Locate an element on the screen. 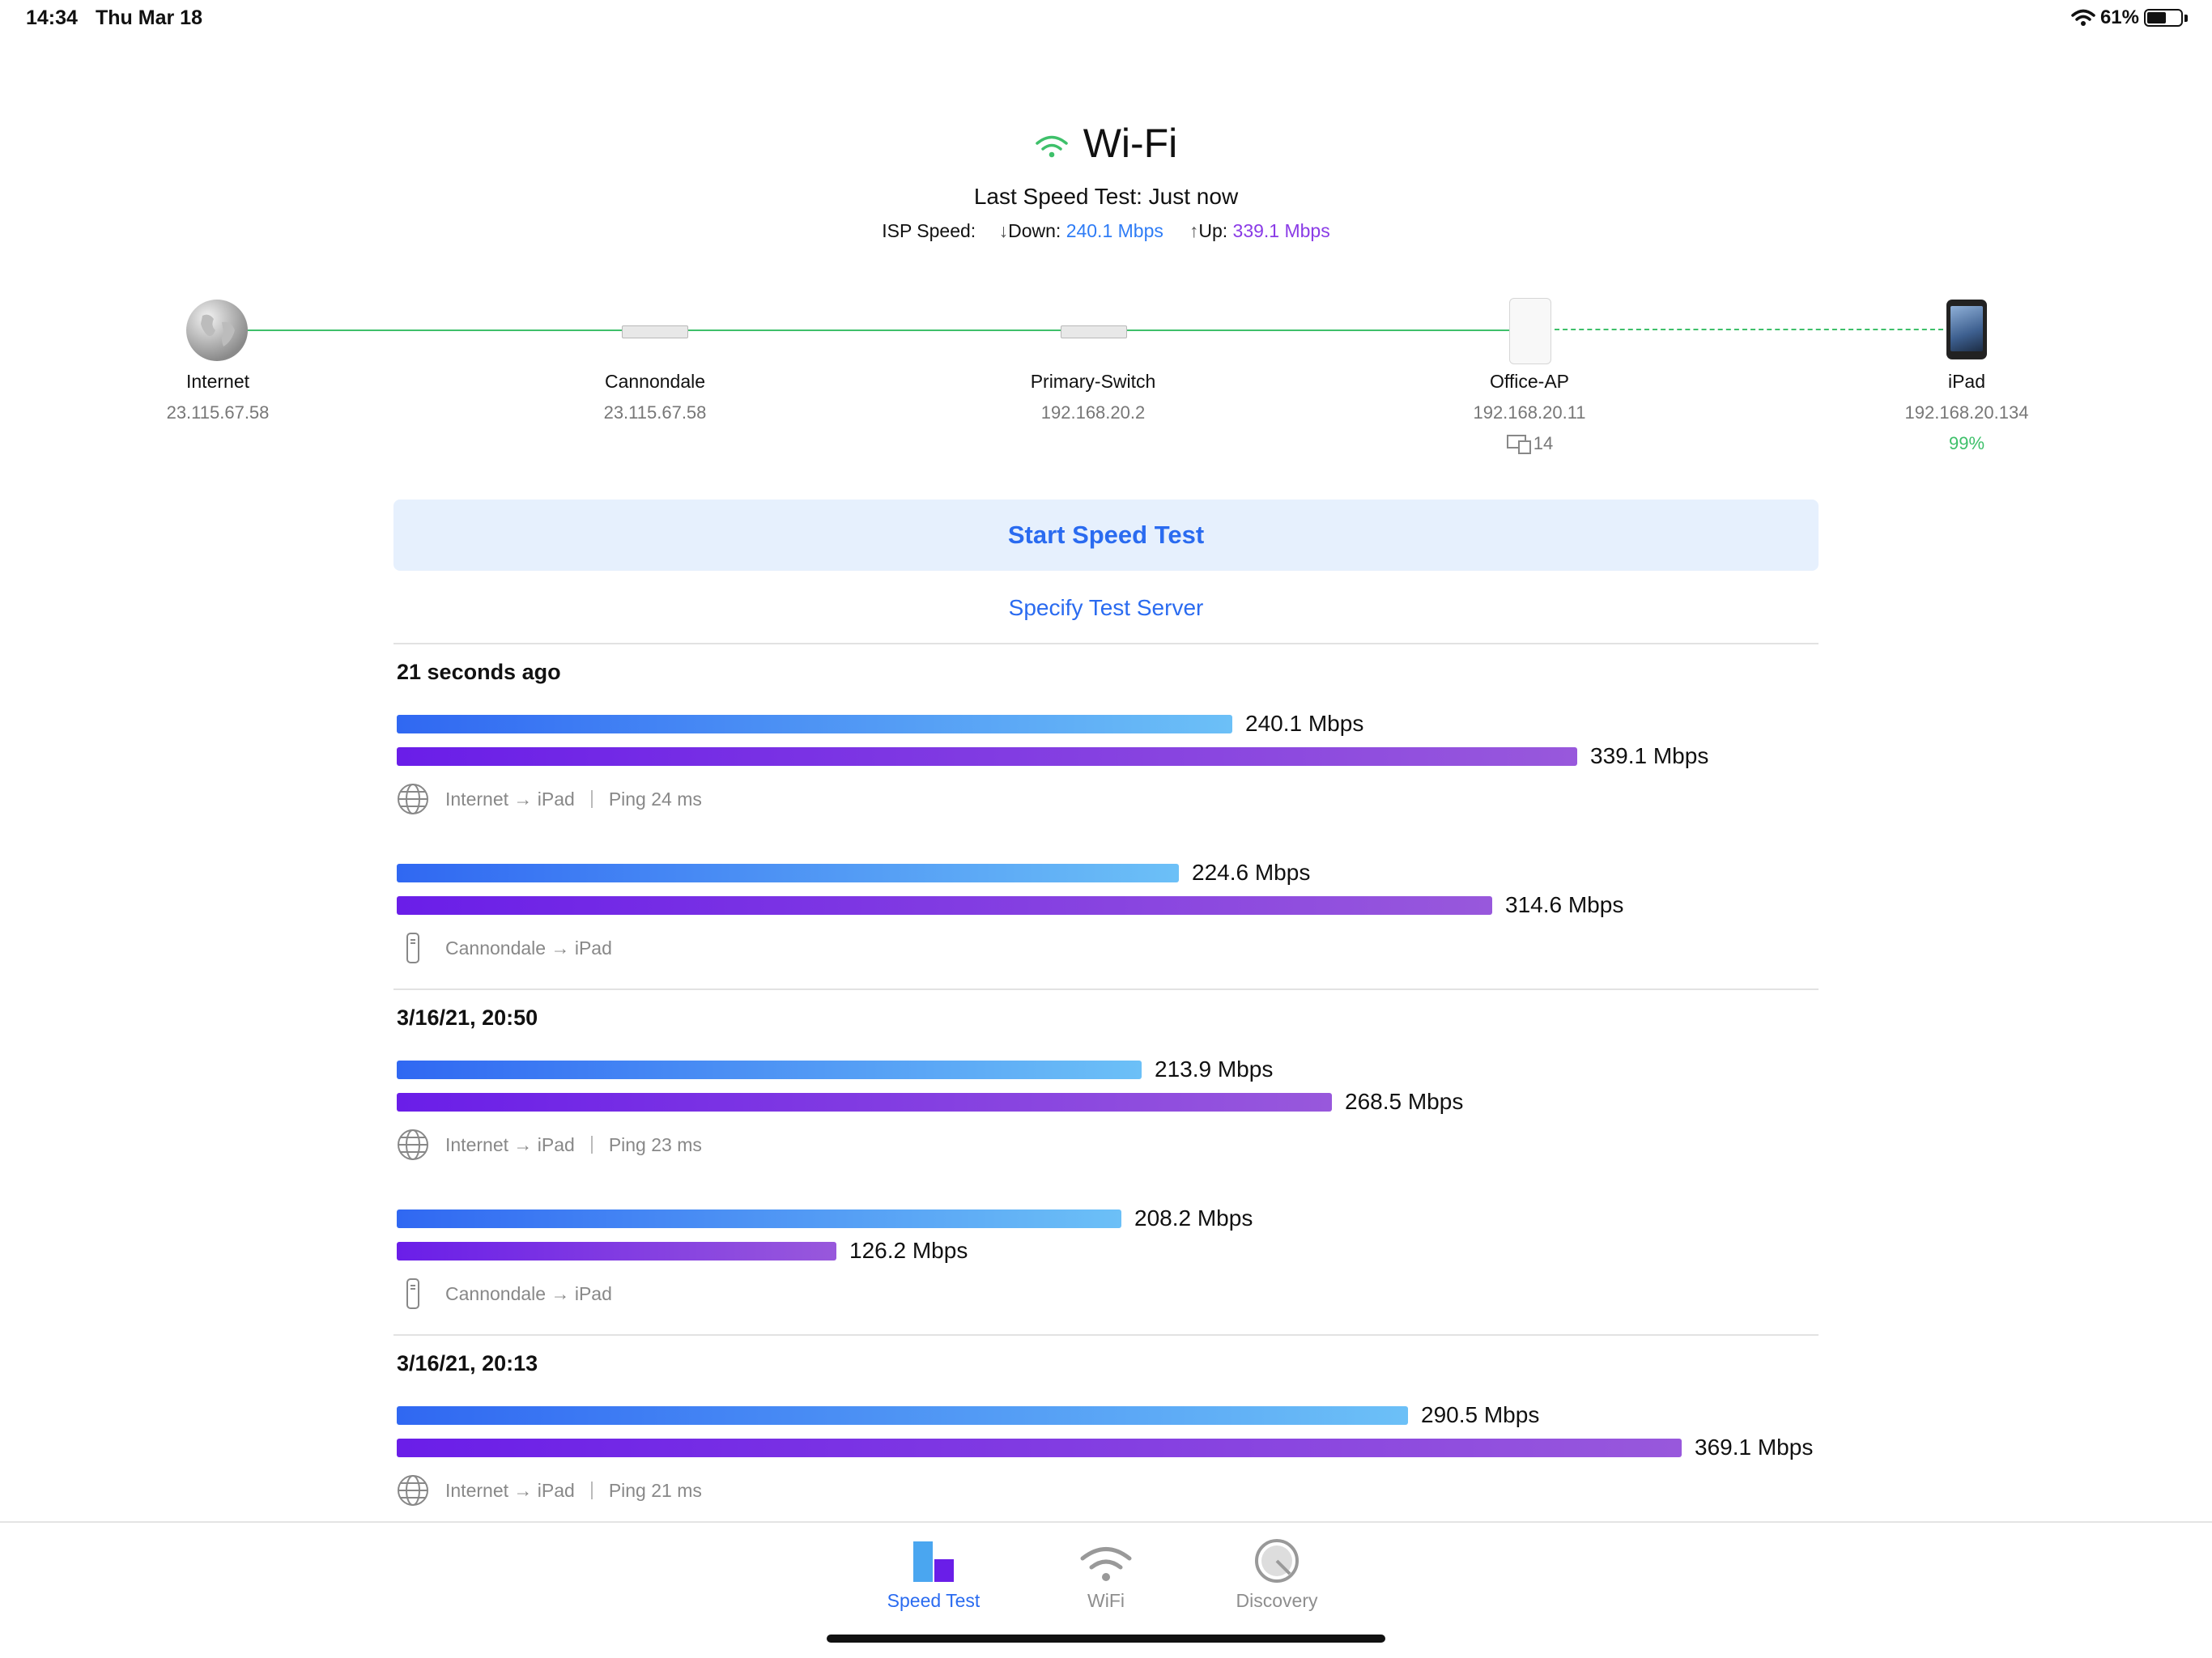 The height and width of the screenshot is (1658, 2212). topology-node-primary-switch: Primary-Switch 192.168.20.2 is located at coordinates (1093, 397).